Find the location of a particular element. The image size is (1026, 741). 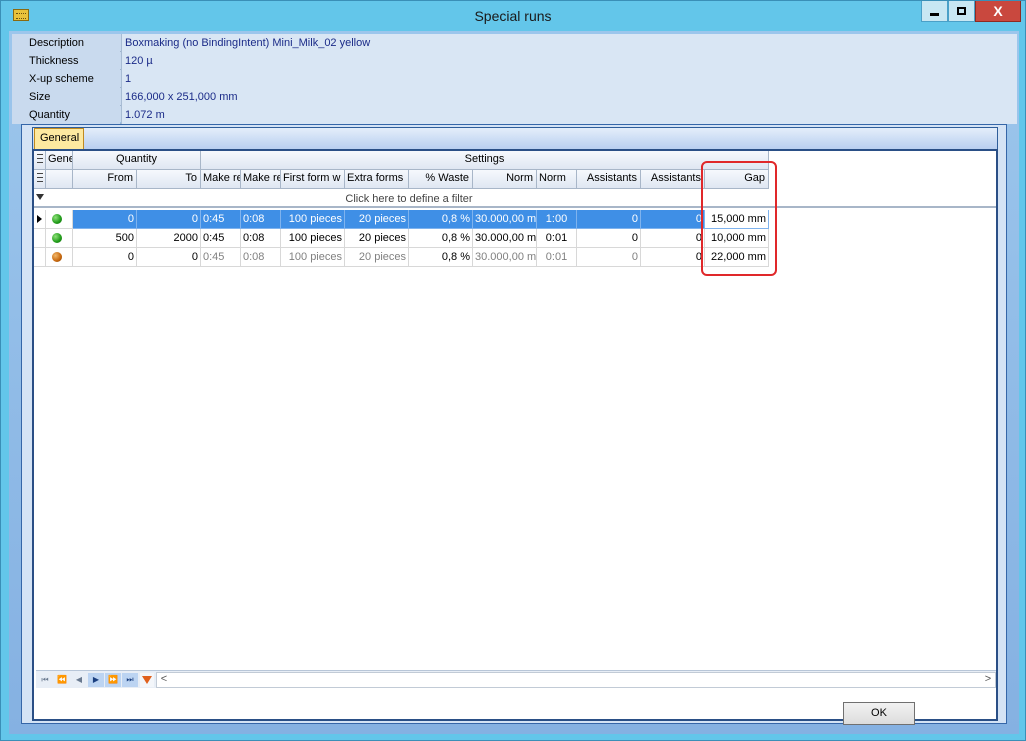

property-value: 1.072 m is located at coordinates (569, 115).